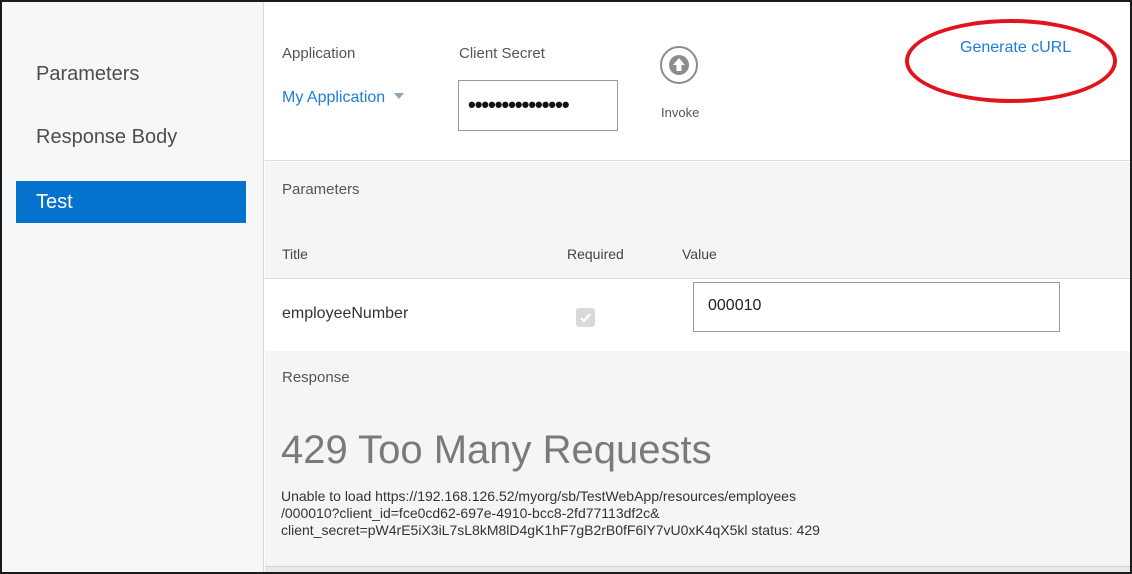 This screenshot has height=574, width=1132. Describe the element at coordinates (316, 377) in the screenshot. I see `response-heading: Response` at that location.